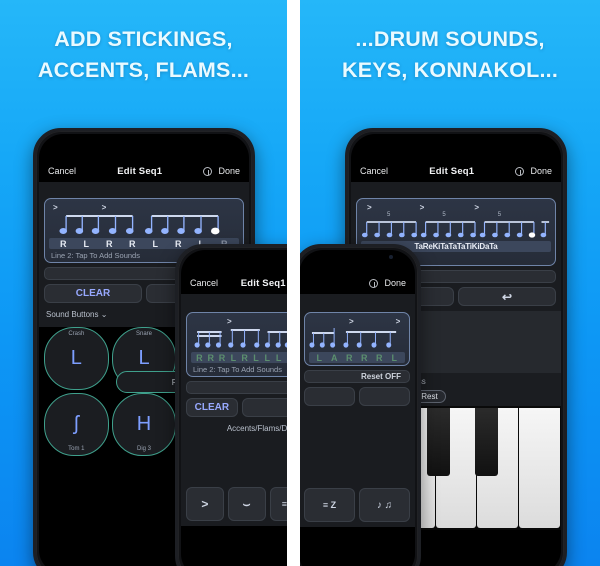 The image size is (600, 566). What do you see at coordinates (456, 246) in the screenshot?
I see `konnakol-syllables: TaReKiTaTaTaTiKiDaTa` at bounding box center [456, 246].